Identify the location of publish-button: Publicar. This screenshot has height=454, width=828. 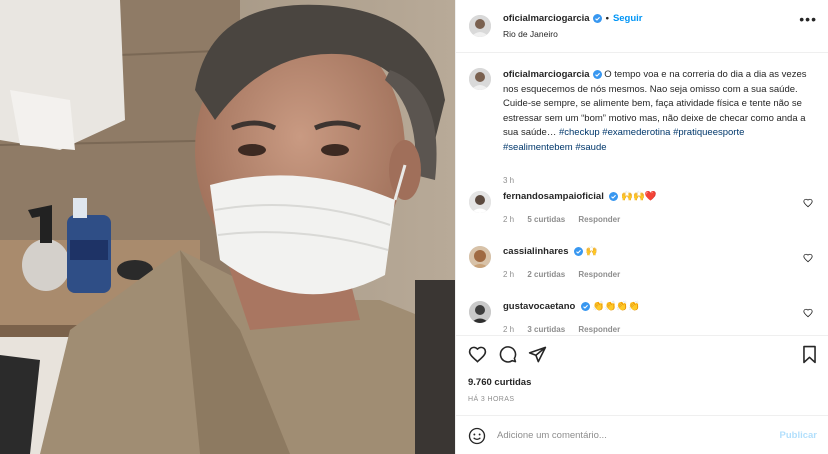
(799, 435).